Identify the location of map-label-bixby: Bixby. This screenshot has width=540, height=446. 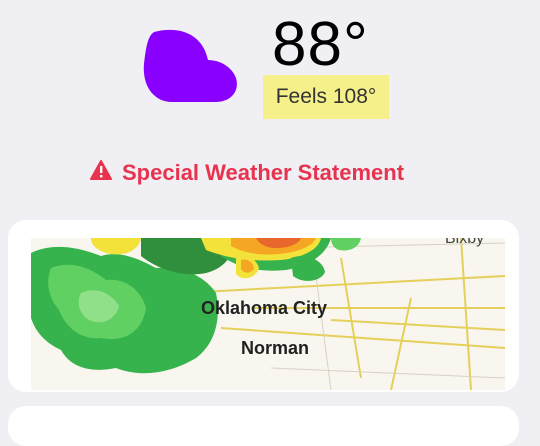
(465, 242).